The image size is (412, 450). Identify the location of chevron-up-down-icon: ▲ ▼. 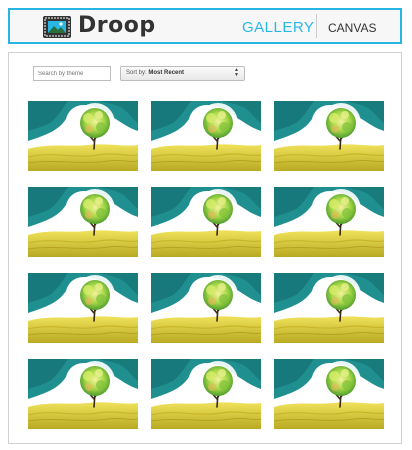
(236, 72).